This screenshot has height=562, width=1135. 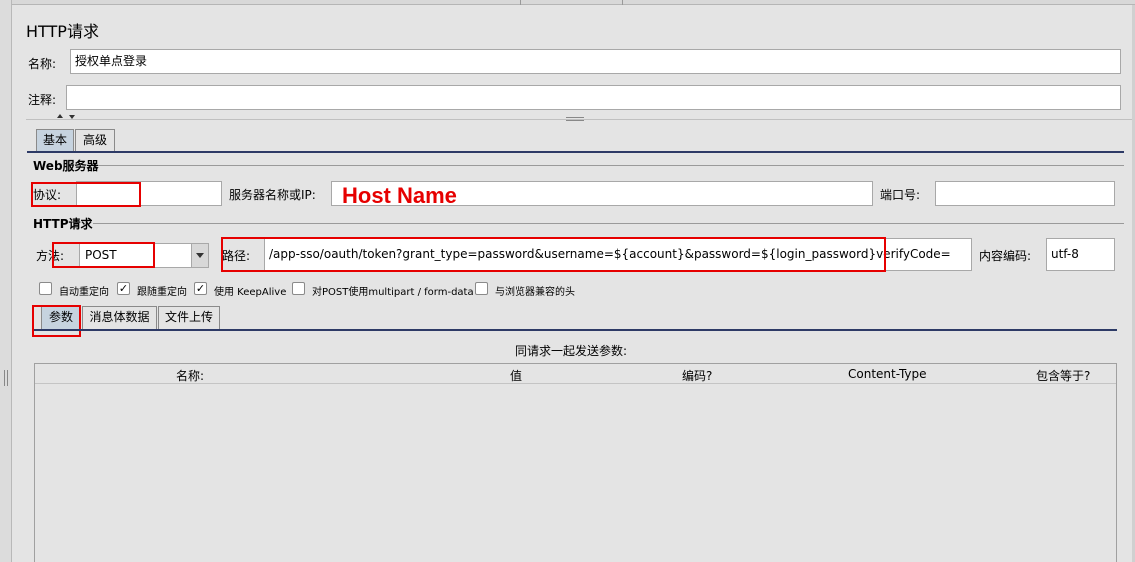 I want to click on web-server-section-title: Web服务器, so click(x=66, y=166).